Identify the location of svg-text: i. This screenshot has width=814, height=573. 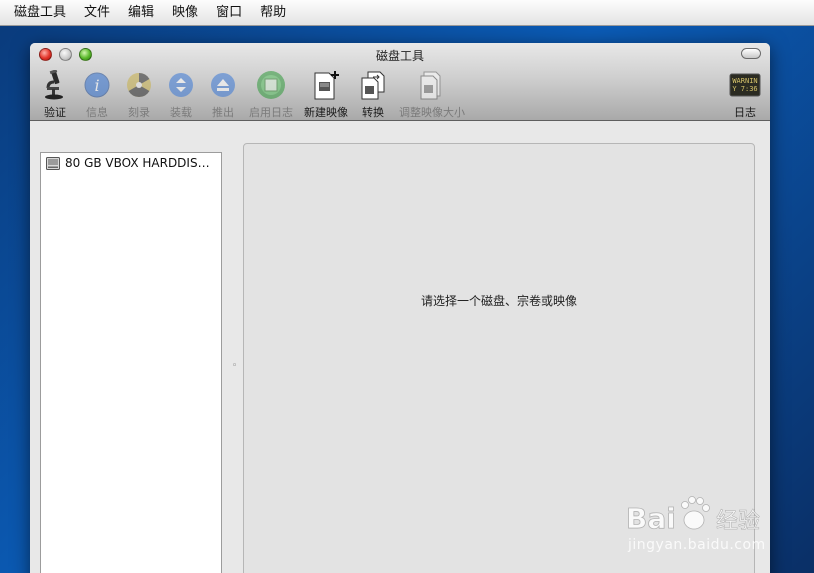
(96, 85).